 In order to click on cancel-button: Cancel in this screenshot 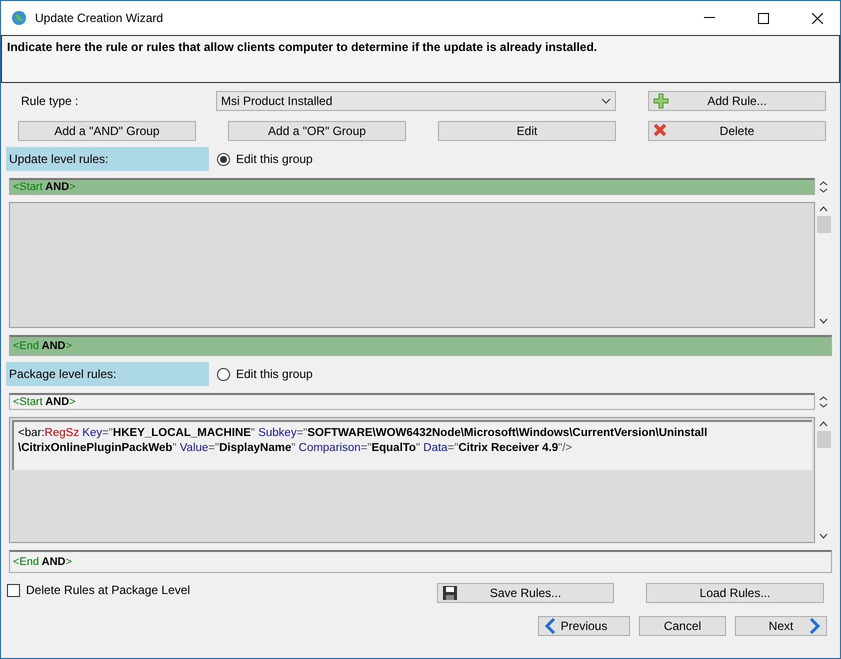, I will do `click(682, 626)`.